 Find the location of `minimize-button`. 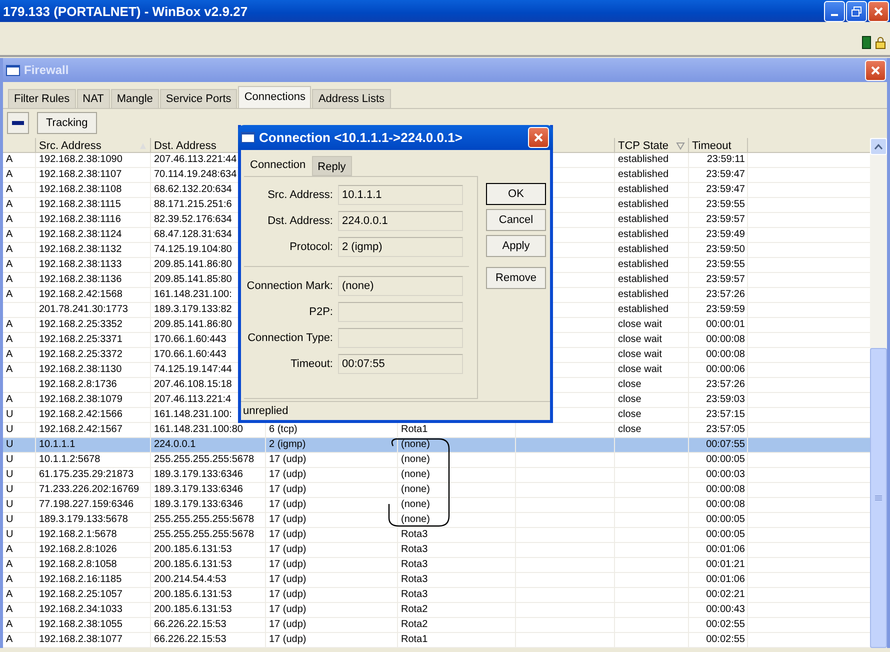

minimize-button is located at coordinates (834, 11).